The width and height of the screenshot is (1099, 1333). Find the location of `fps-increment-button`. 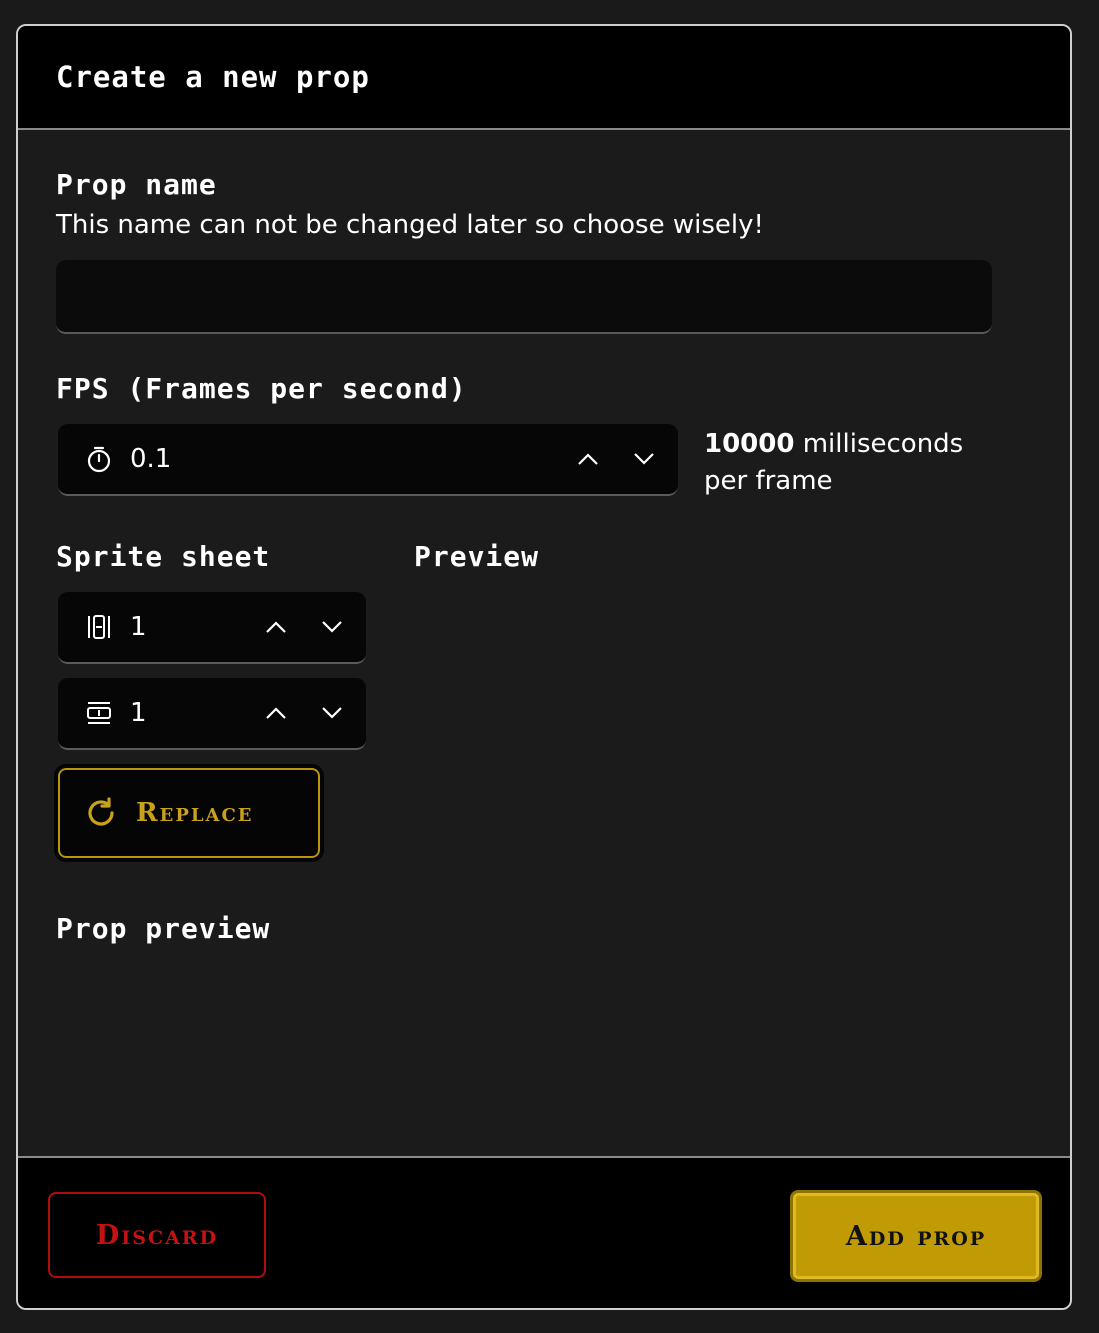

fps-increment-button is located at coordinates (588, 459).